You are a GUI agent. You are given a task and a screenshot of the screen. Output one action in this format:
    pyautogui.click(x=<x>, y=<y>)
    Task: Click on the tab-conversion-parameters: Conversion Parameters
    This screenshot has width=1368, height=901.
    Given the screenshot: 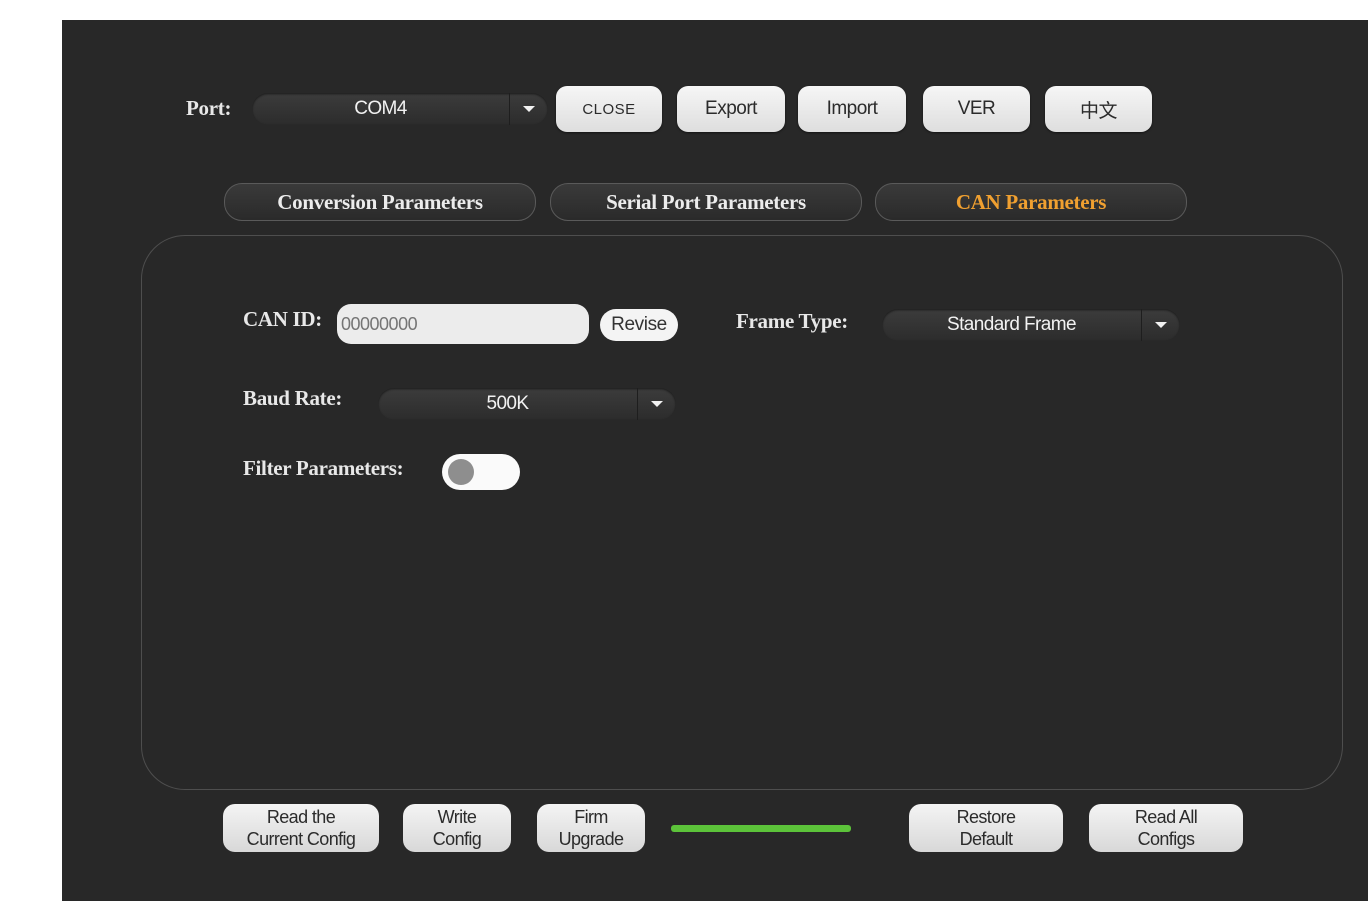 What is the action you would take?
    pyautogui.click(x=380, y=202)
    